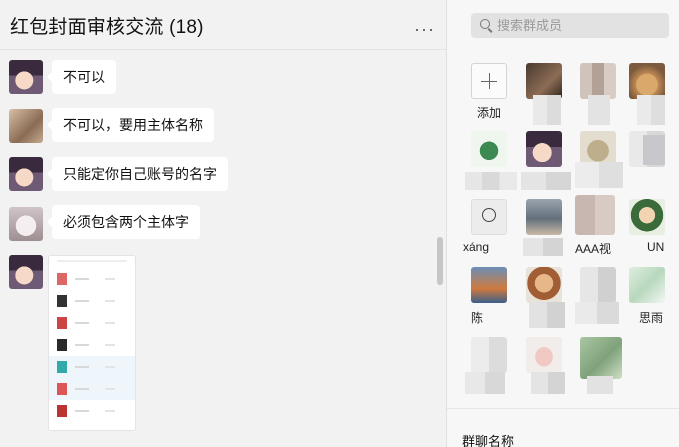 The height and width of the screenshot is (447, 679). I want to click on message-bubble: 不可以，要用主体名称, so click(130, 125).